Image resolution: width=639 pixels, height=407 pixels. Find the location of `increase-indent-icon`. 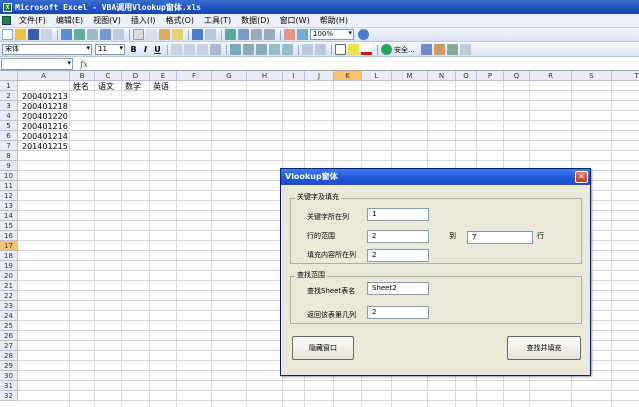

increase-indent-icon is located at coordinates (320, 49).